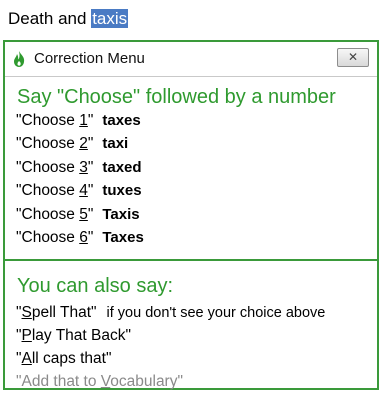  I want to click on choice-number: 6, so click(83, 237).